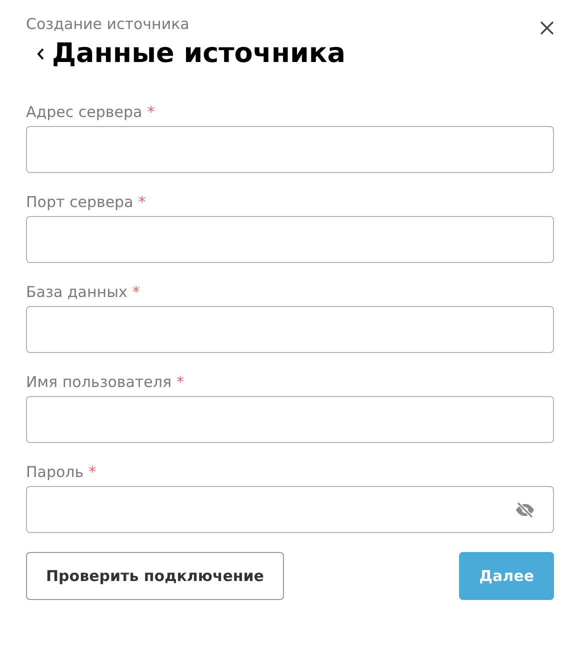  Describe the element at coordinates (99, 382) in the screenshot. I see `field-label: Имя пользователя` at that location.